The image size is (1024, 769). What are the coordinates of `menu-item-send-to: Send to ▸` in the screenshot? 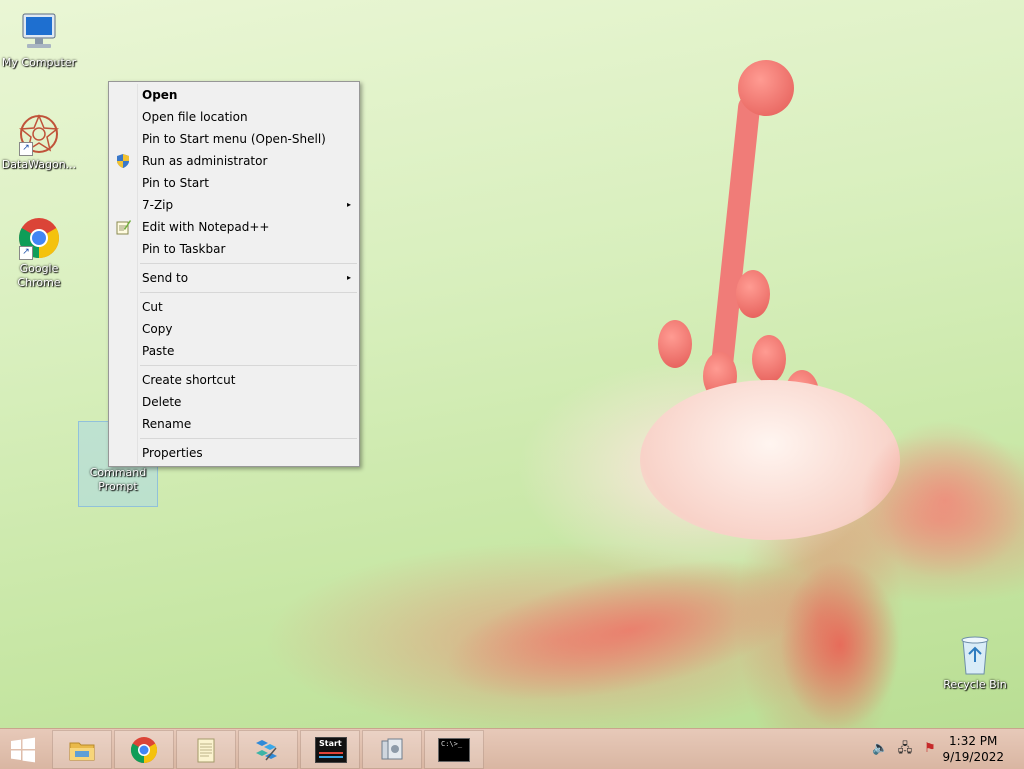 It's located at (234, 278).